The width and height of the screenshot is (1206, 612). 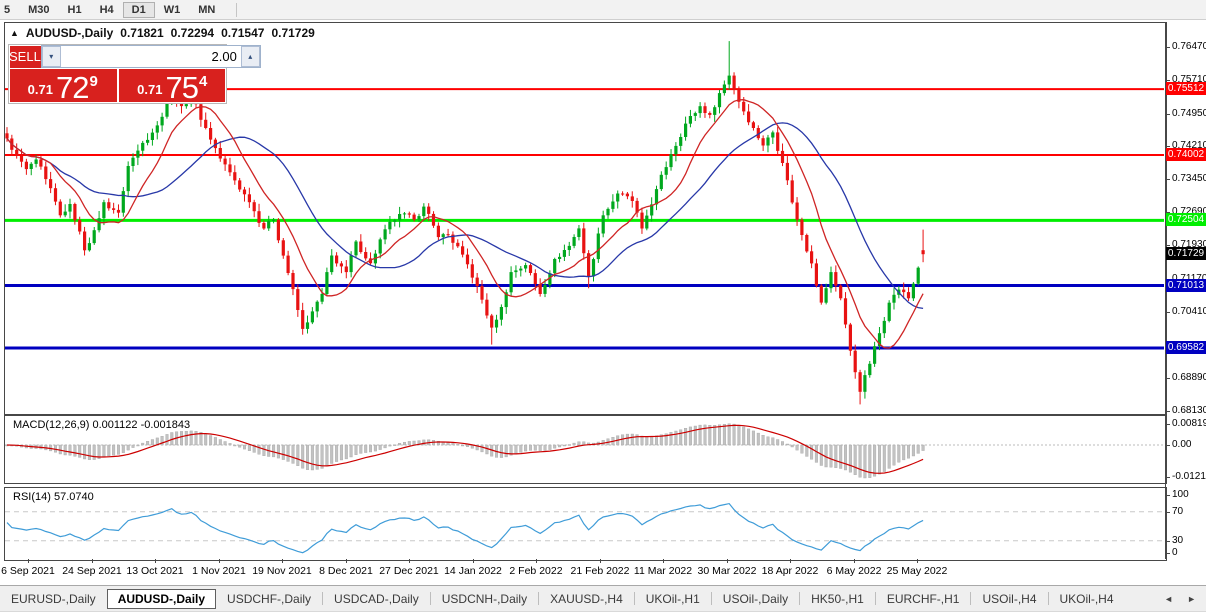 I want to click on collapse-panel-icon: ▲, so click(x=14, y=33).